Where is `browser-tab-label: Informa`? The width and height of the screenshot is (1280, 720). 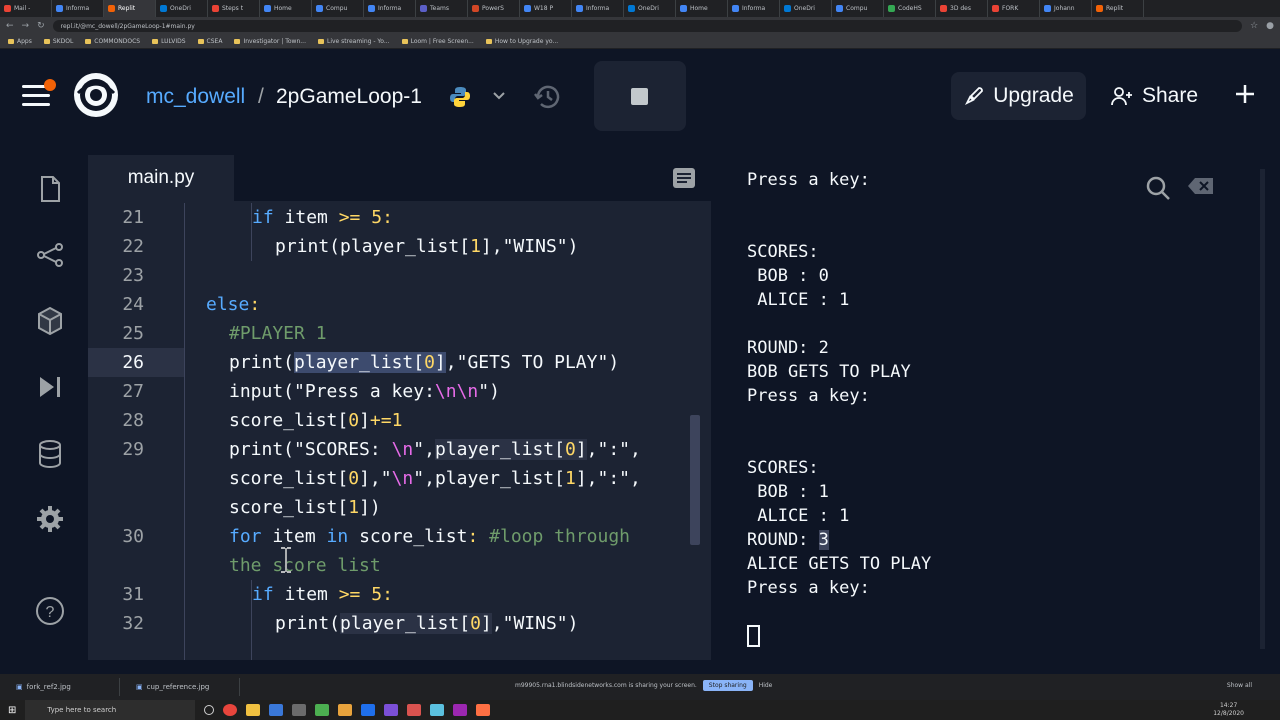 browser-tab-label: Informa is located at coordinates (78, 8).